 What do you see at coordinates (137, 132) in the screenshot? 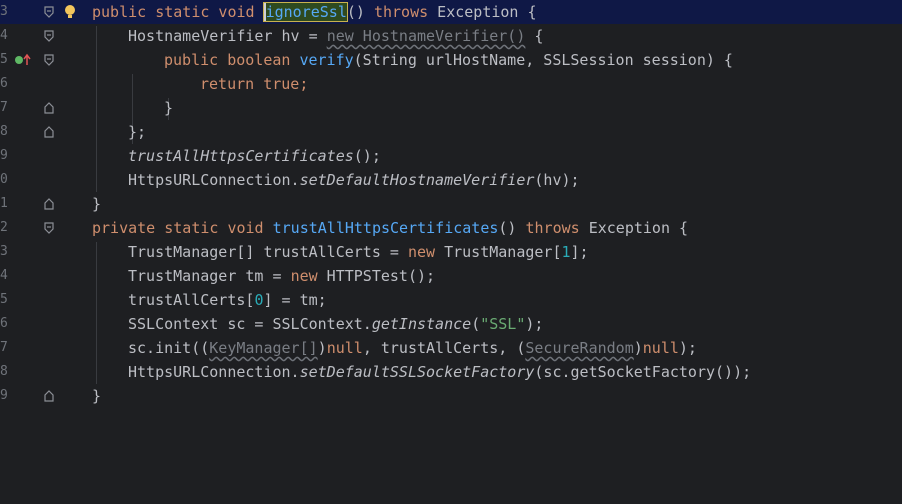
I see `code-text: };` at bounding box center [137, 132].